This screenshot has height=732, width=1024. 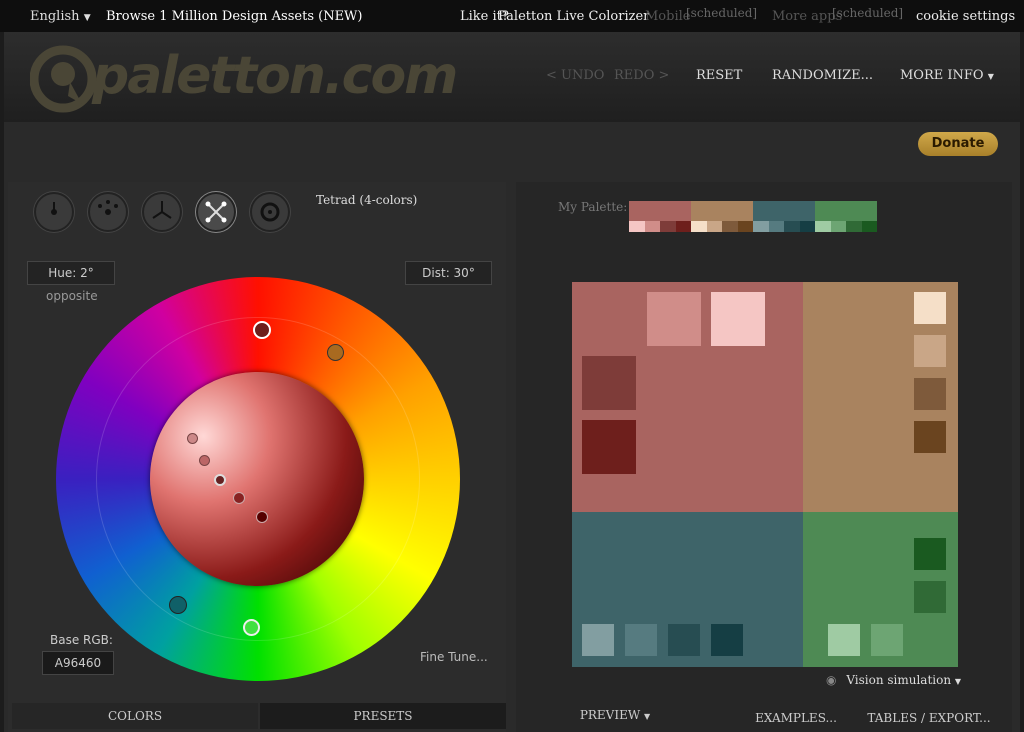 What do you see at coordinates (965, 16) in the screenshot?
I see `cookie-settings-link: cookie settings` at bounding box center [965, 16].